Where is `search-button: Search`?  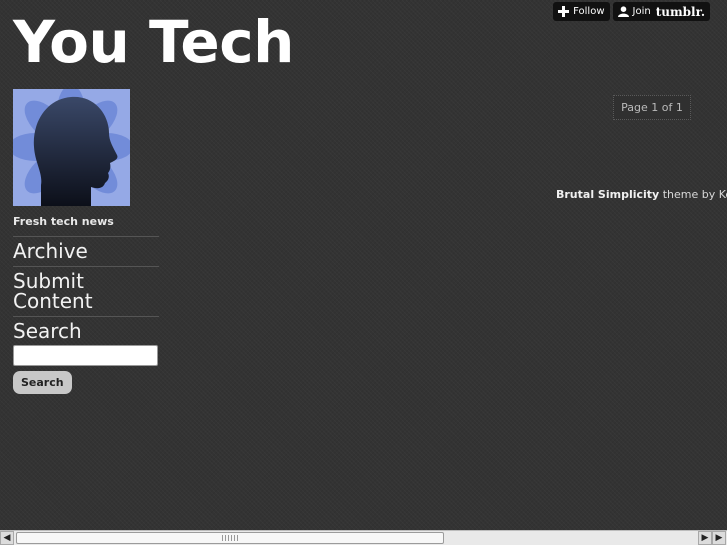 search-button: Search is located at coordinates (42, 382).